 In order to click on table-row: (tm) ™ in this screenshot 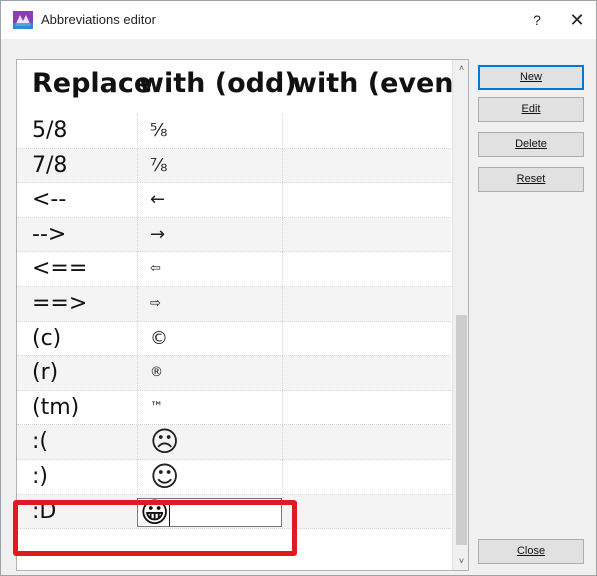, I will do `click(234, 408)`.